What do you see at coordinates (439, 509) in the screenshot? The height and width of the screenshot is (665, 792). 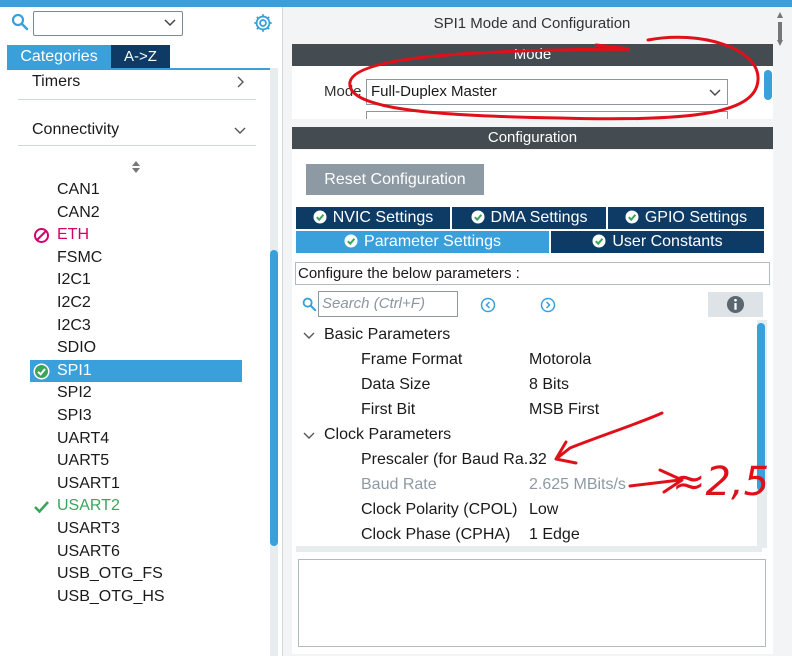 I see `parameter-name: Clock Polarity (CPOL)` at bounding box center [439, 509].